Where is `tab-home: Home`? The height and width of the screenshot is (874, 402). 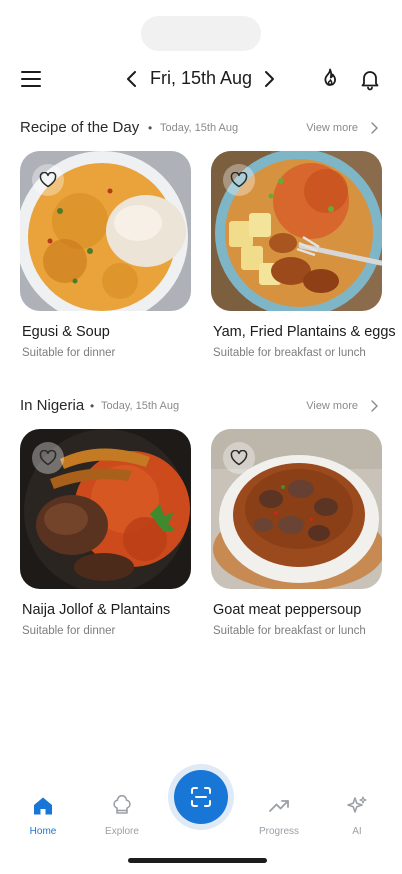
tab-home: Home is located at coordinates (43, 819).